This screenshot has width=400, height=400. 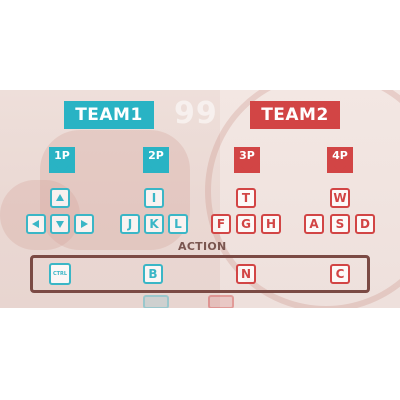 I want to click on team1-banner: TEAM1, so click(x=109, y=115).